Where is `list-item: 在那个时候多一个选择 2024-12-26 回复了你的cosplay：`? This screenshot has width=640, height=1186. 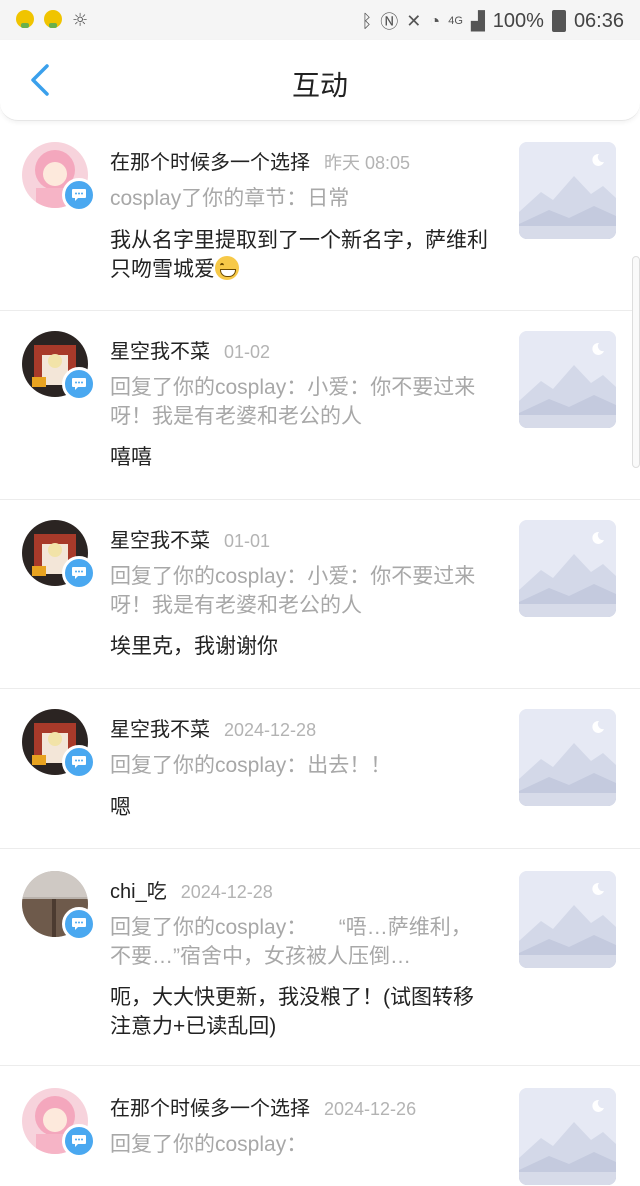 list-item: 在那个时候多一个选择 2024-12-26 回复了你的cosplay： is located at coordinates (320, 1126).